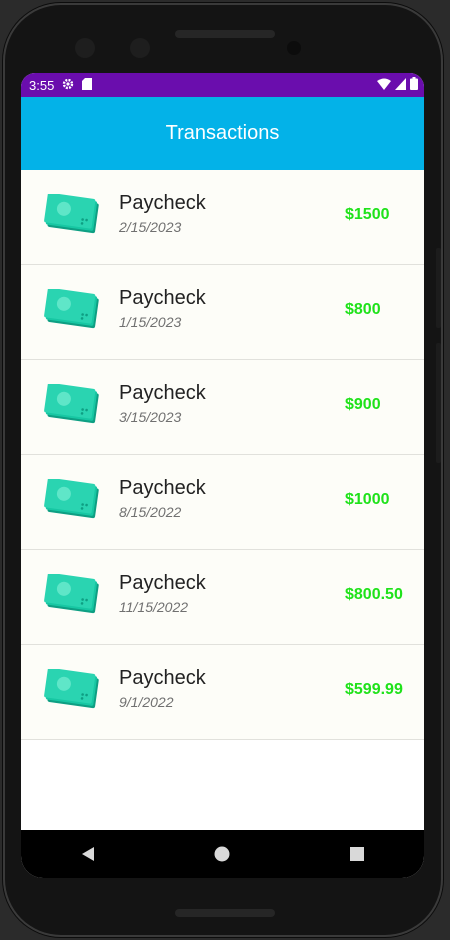  I want to click on transaction-text: Paycheck 1/15/2023, so click(162, 308).